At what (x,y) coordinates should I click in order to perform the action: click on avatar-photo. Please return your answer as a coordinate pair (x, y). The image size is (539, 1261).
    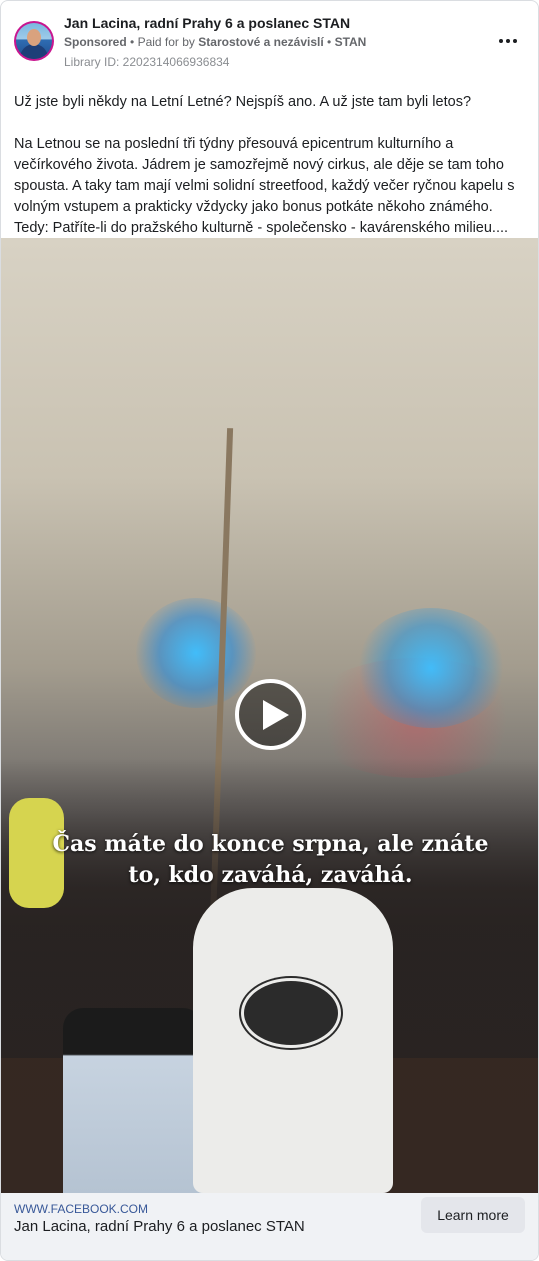
    Looking at the image, I should click on (34, 41).